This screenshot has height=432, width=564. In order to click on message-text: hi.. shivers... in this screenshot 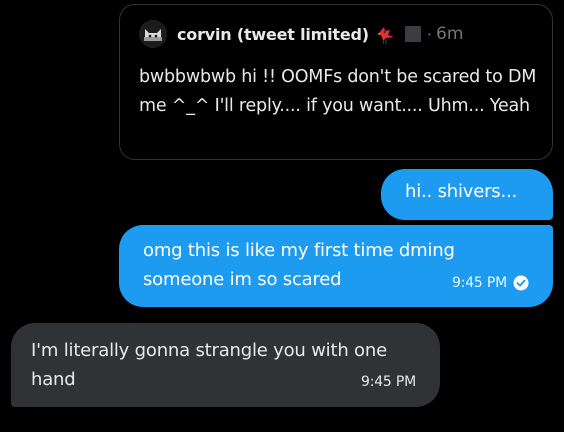, I will do `click(461, 191)`.